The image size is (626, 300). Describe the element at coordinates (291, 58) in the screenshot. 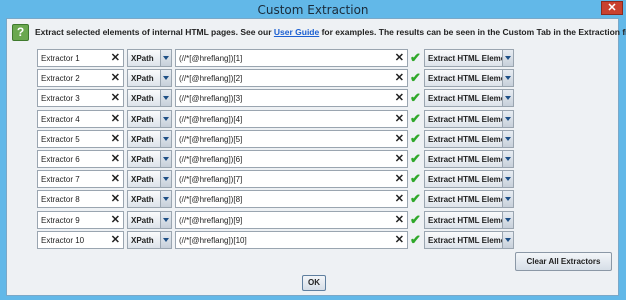

I see `extractor-expression-field: (//*[@hreflang])[1] ✕` at that location.